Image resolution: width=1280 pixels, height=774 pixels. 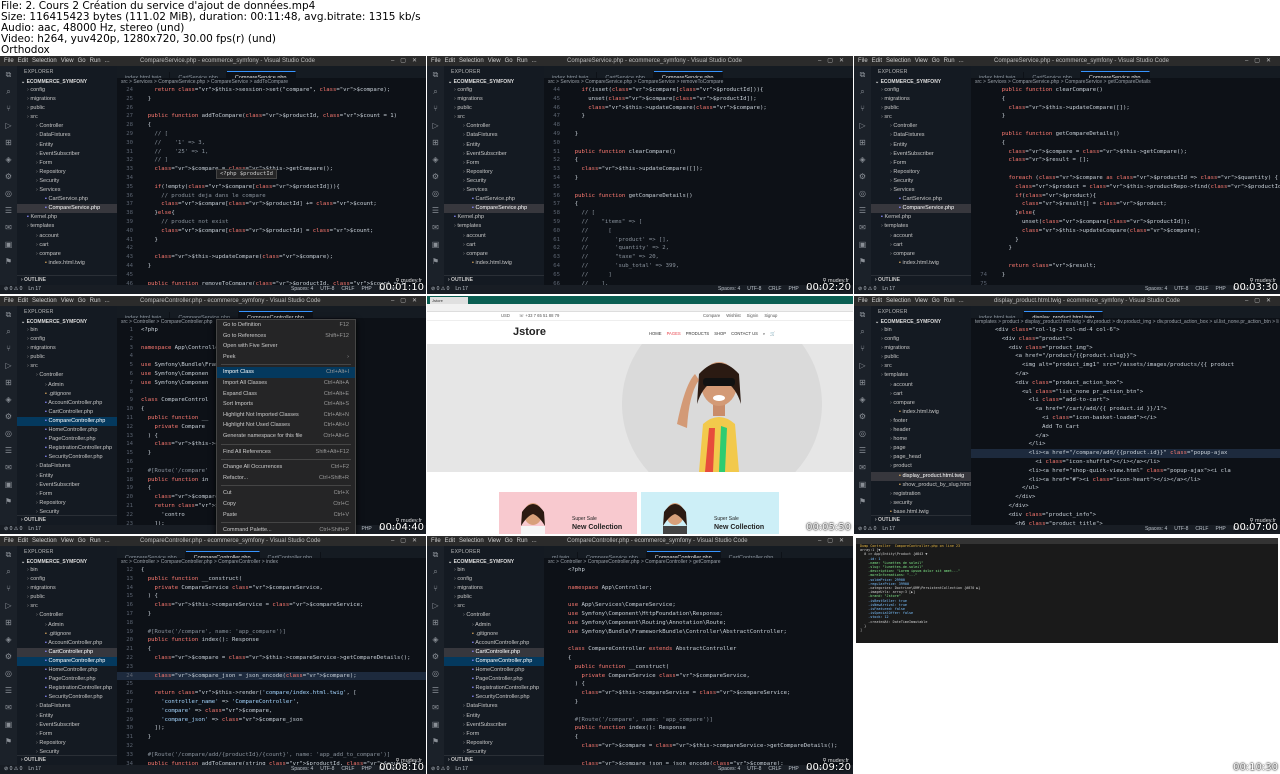 I want to click on file-tree-item: ▪ display_product.html.twig, so click(x=921, y=476).